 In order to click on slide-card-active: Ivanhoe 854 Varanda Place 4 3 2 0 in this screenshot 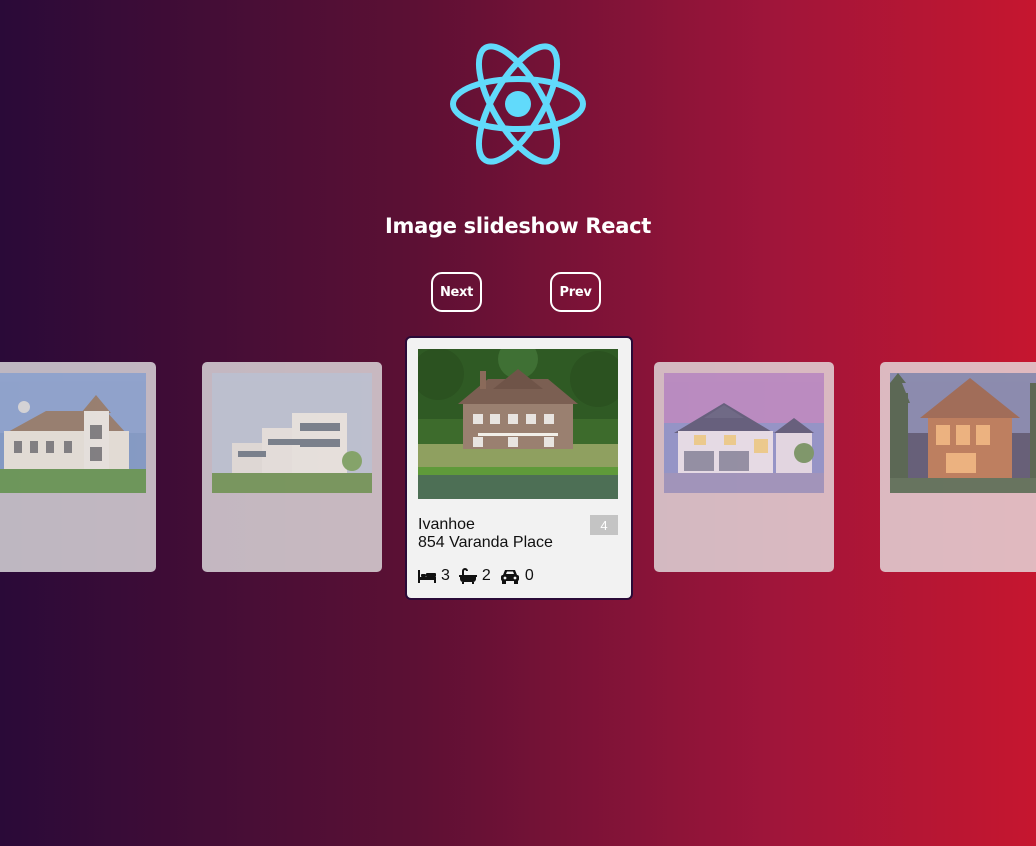, I will do `click(519, 468)`.